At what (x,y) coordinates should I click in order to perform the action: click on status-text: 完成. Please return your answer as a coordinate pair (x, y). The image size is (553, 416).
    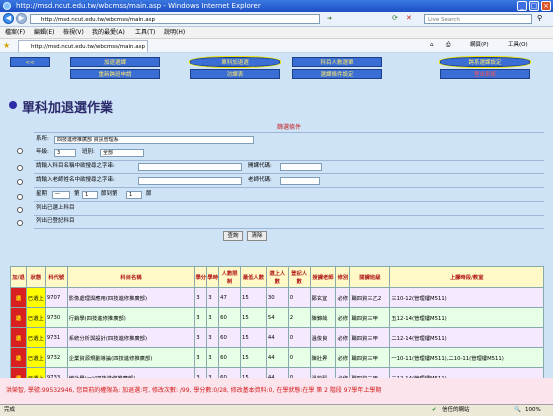
    Looking at the image, I should click on (10, 410).